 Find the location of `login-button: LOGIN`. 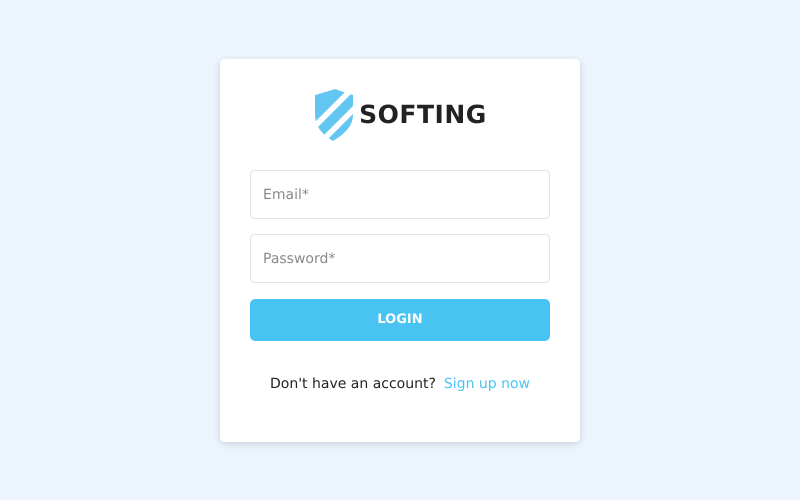

login-button: LOGIN is located at coordinates (400, 320).